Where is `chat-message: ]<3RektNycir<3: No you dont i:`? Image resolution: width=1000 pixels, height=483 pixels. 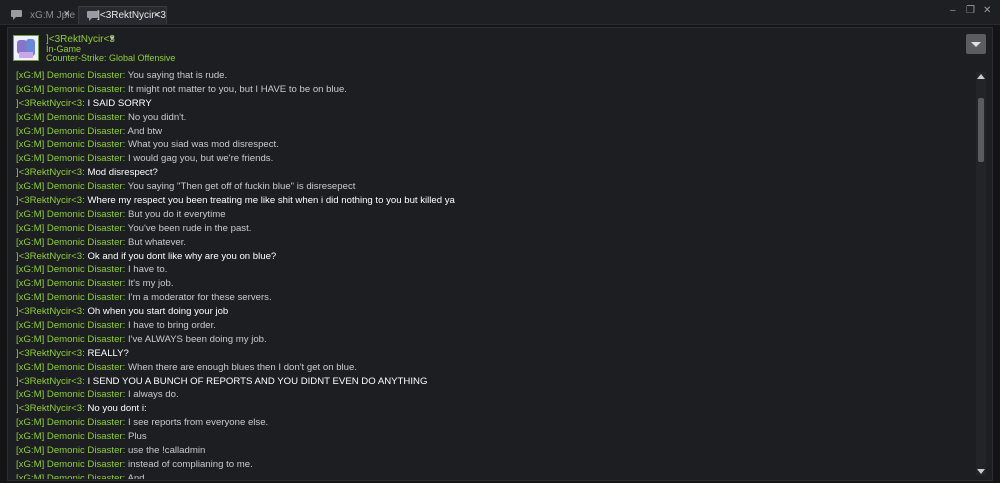
chat-message: ]<3RektNycir<3: No you dont i: is located at coordinates (493, 409).